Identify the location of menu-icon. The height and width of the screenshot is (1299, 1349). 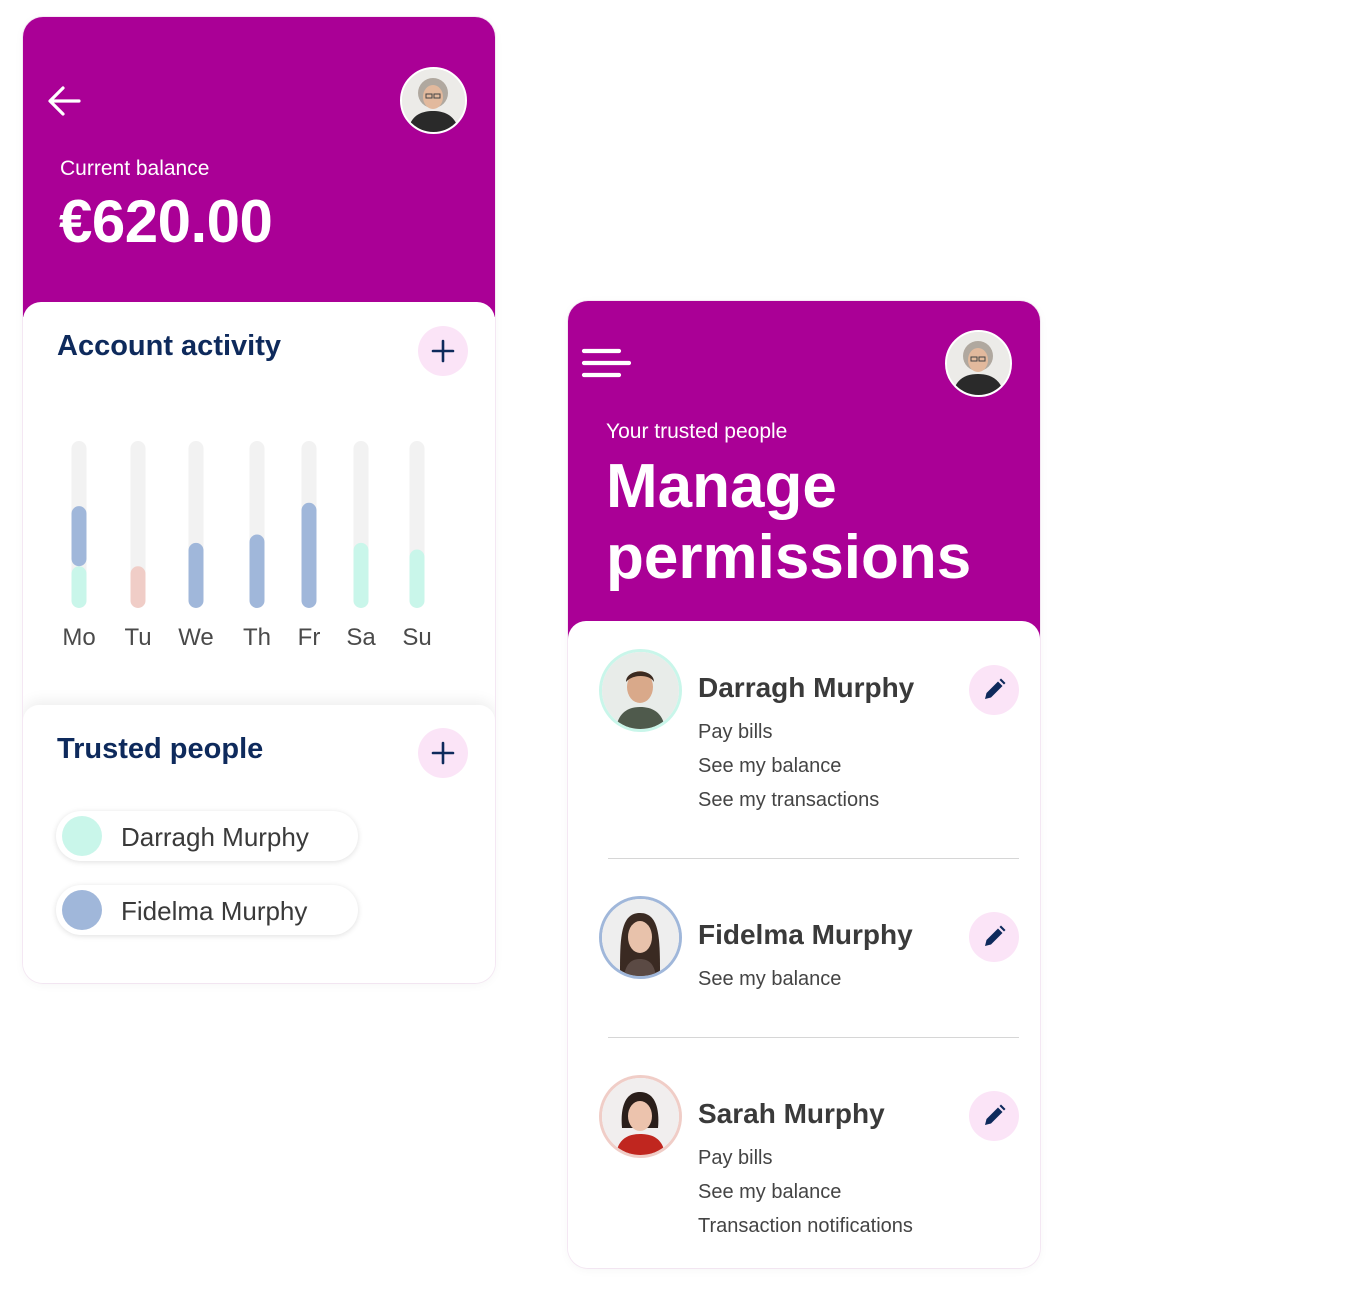
(606, 363).